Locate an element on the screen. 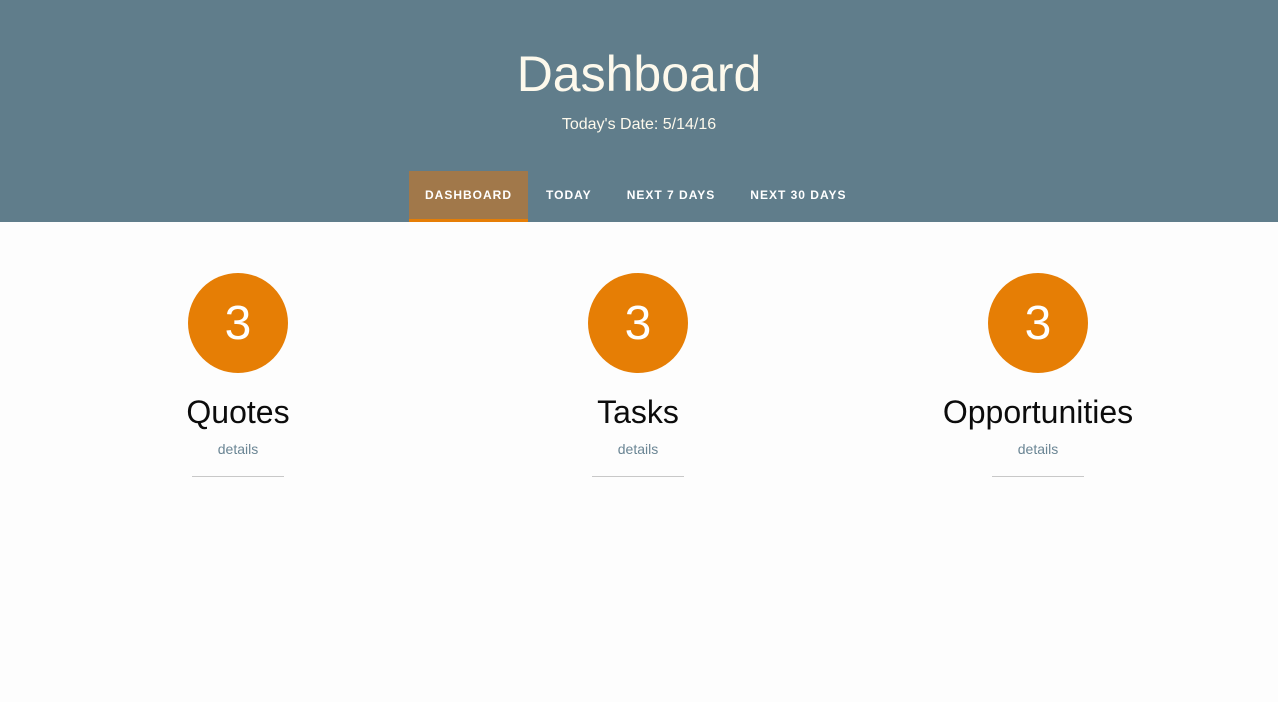 The image size is (1278, 702). quotes-divider is located at coordinates (238, 476).